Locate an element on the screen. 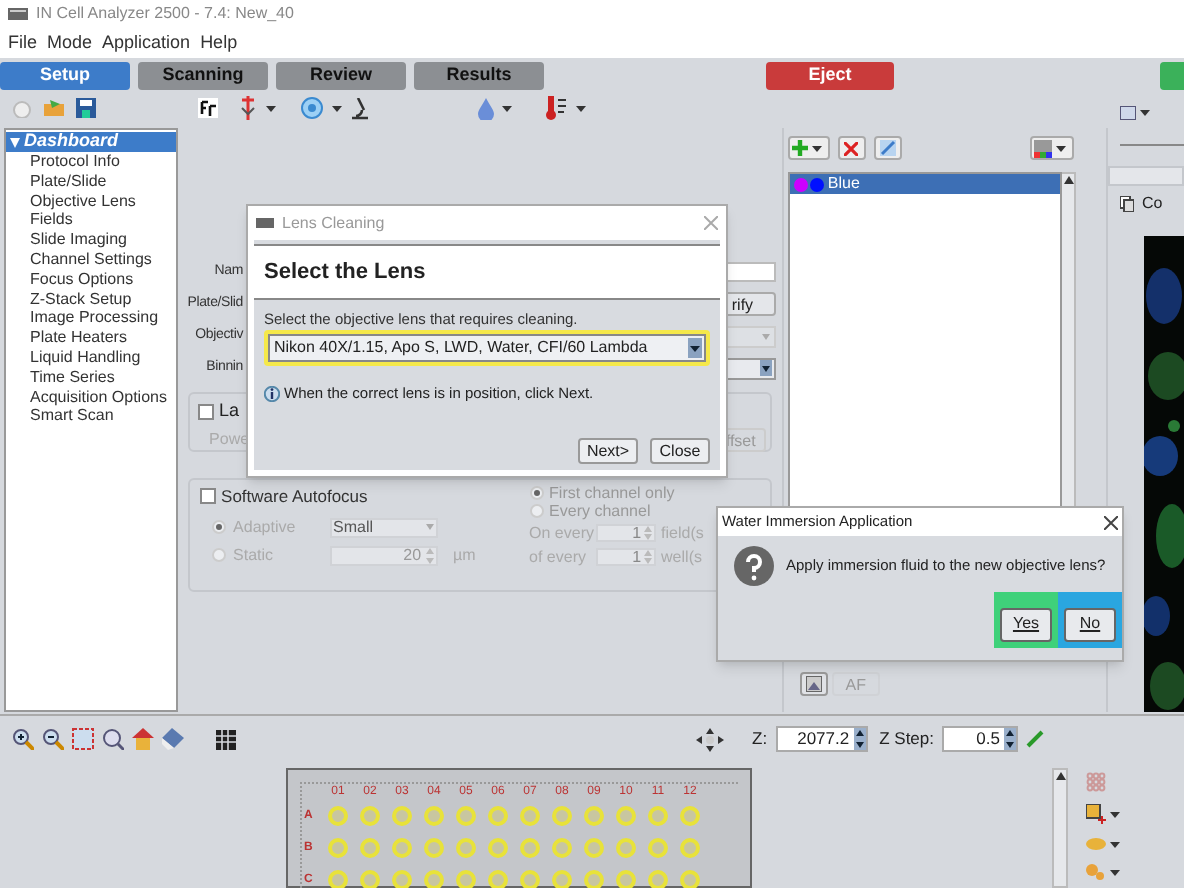 The height and width of the screenshot is (888, 1184). panel-label: Co is located at coordinates (1152, 203).